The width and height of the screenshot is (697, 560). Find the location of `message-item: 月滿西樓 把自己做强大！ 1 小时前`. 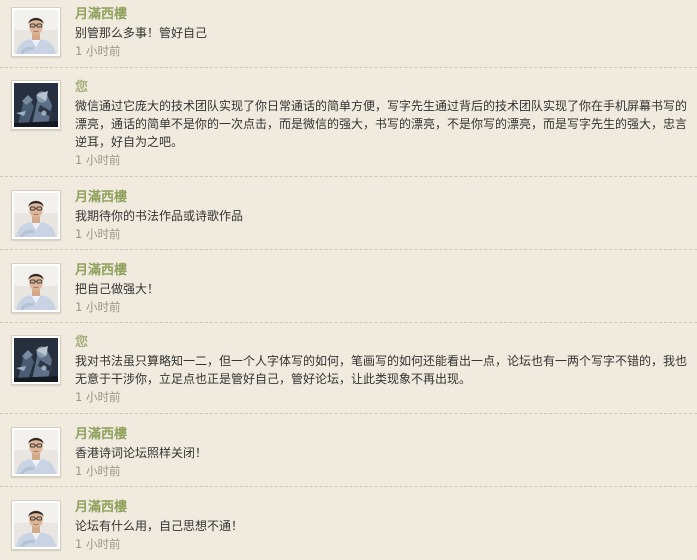

message-item: 月滿西樓 把自己做强大！ 1 小时前 is located at coordinates (348, 289).